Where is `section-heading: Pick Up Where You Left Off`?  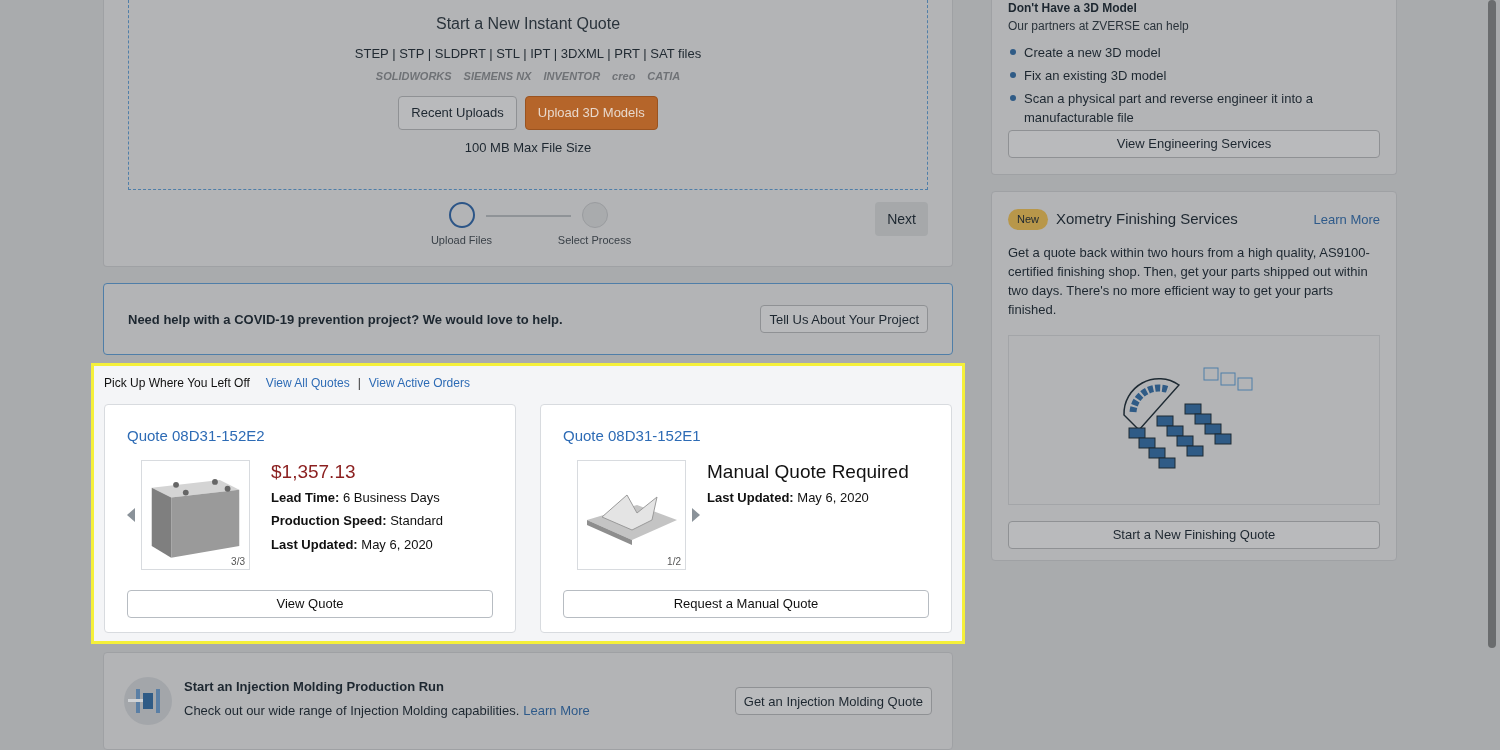
section-heading: Pick Up Where You Left Off is located at coordinates (177, 384).